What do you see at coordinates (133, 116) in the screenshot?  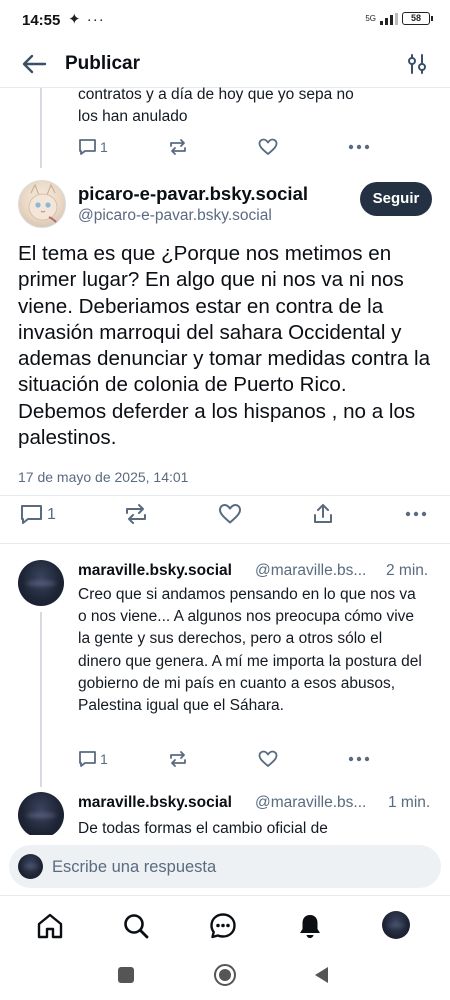 I see `prev-post-line-2: los han anulado` at bounding box center [133, 116].